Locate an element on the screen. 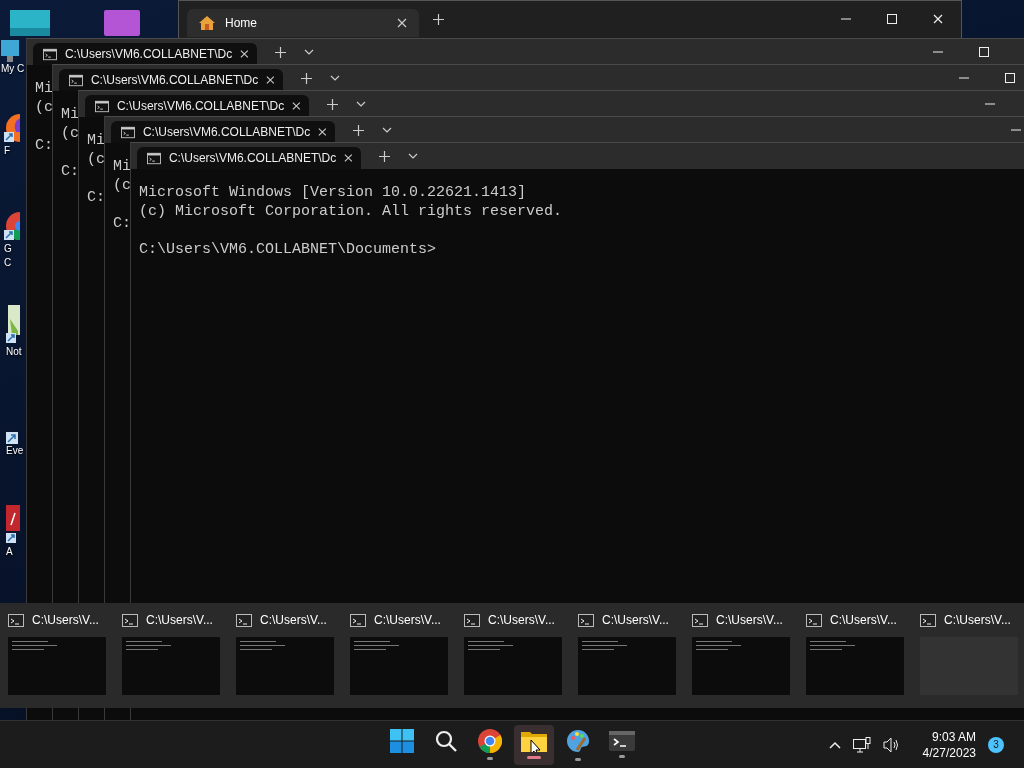 The width and height of the screenshot is (1024, 768). clock: 9:03 AM 4/27/2023 is located at coordinates (949, 744).